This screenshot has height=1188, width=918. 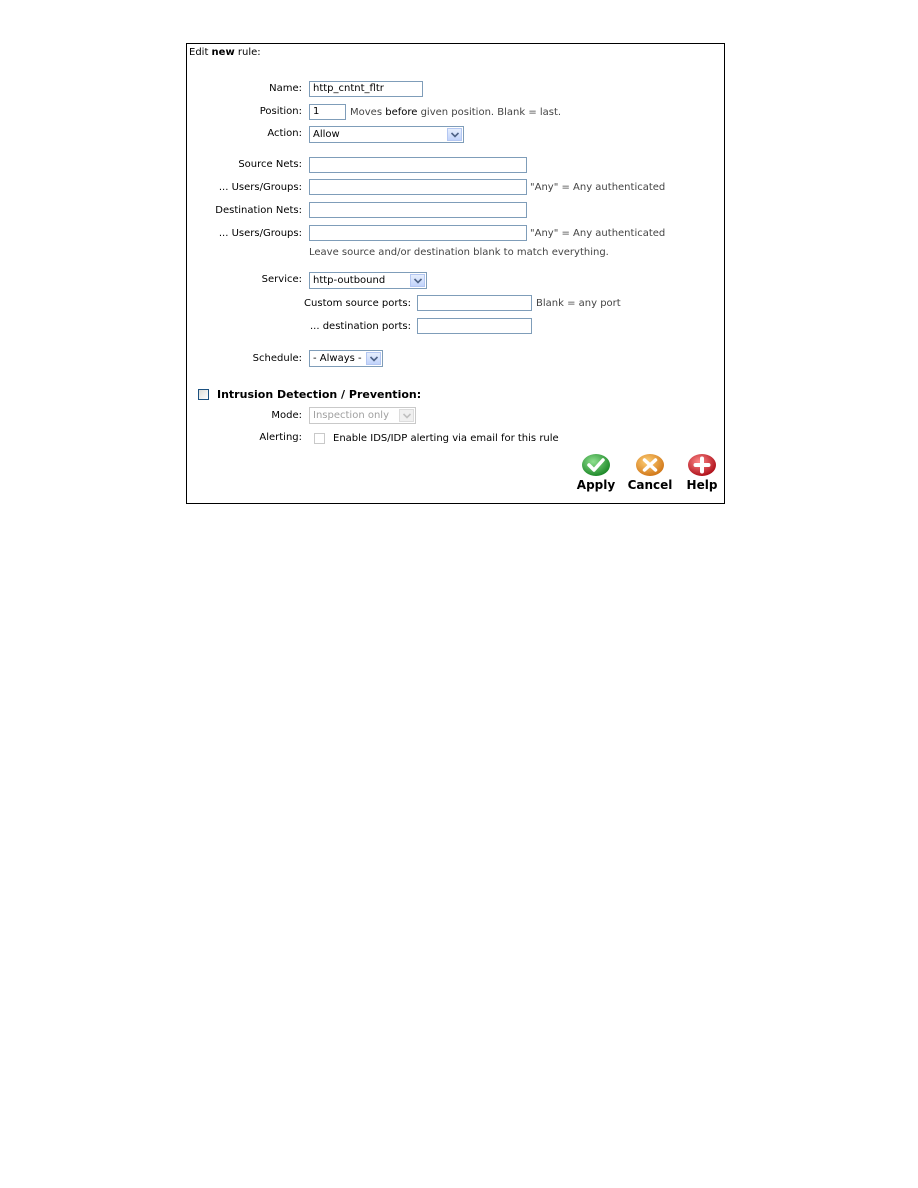 I want to click on ids-checkbox, so click(x=203, y=394).